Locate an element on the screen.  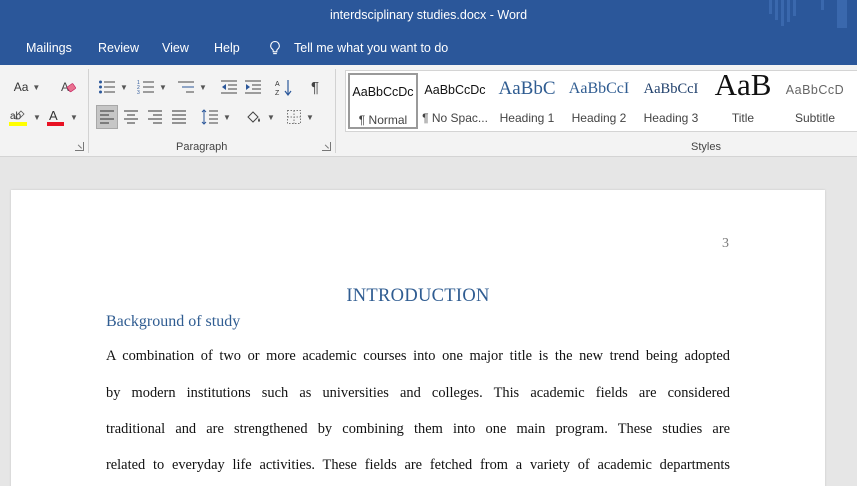
menu-mailings: Mailings is located at coordinates (49, 48).